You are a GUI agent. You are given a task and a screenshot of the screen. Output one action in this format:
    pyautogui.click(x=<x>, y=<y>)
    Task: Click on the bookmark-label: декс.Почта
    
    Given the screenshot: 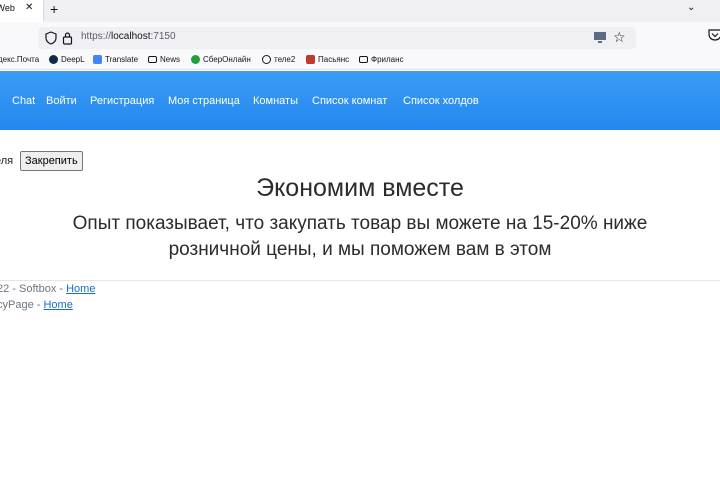 What is the action you would take?
    pyautogui.click(x=20, y=59)
    